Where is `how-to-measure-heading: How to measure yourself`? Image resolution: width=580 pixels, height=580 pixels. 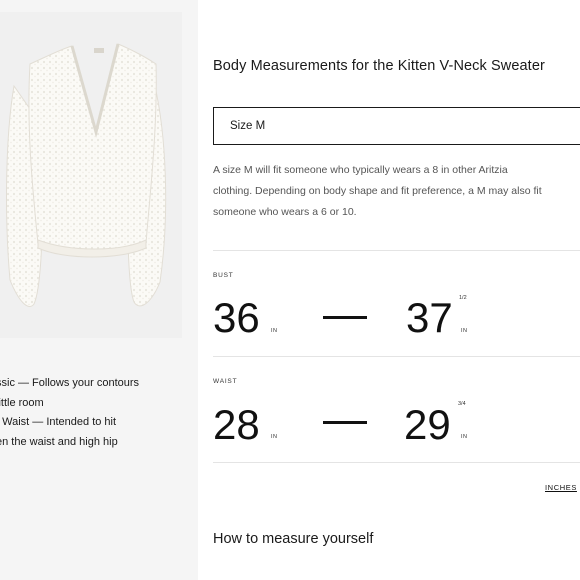
how-to-measure-heading: How to measure yourself is located at coordinates (293, 539).